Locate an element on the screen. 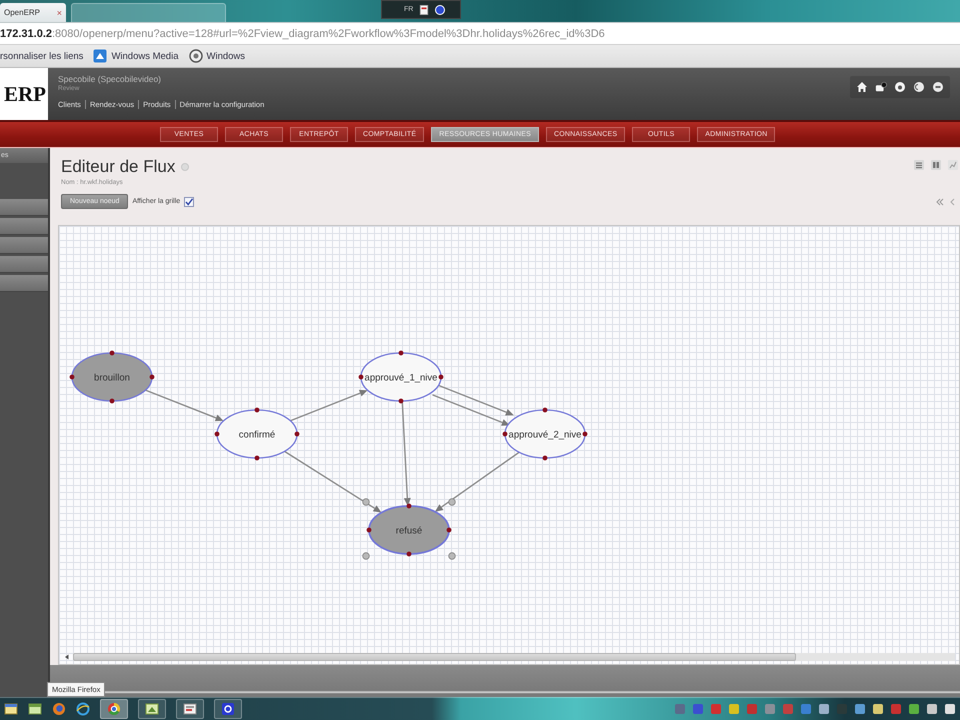 The height and width of the screenshot is (720, 960). scroll-left-icon is located at coordinates (67, 657).